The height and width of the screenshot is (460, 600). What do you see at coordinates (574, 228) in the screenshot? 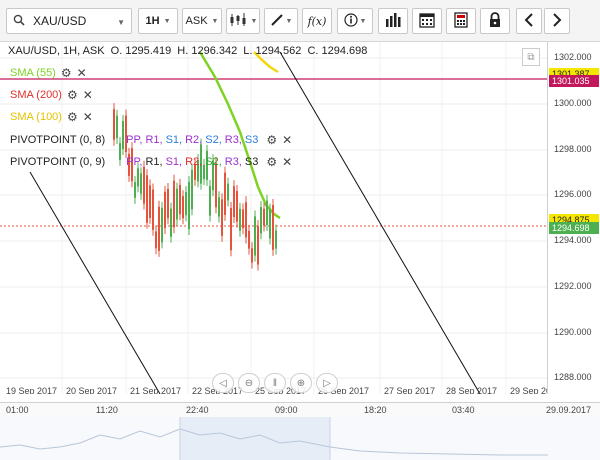
I see `close-price-tag: 1294.698` at bounding box center [574, 228].